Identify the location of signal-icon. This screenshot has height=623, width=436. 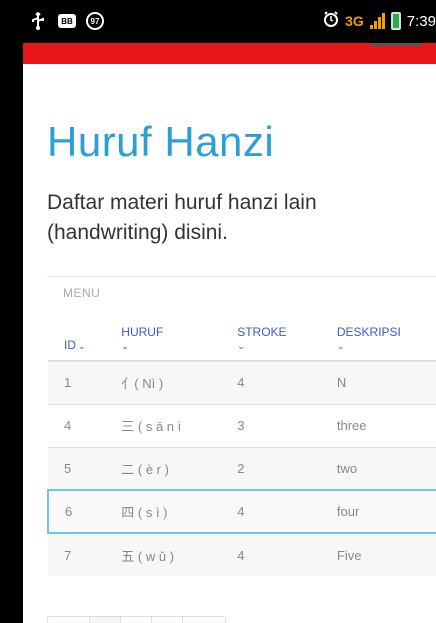
(377, 21).